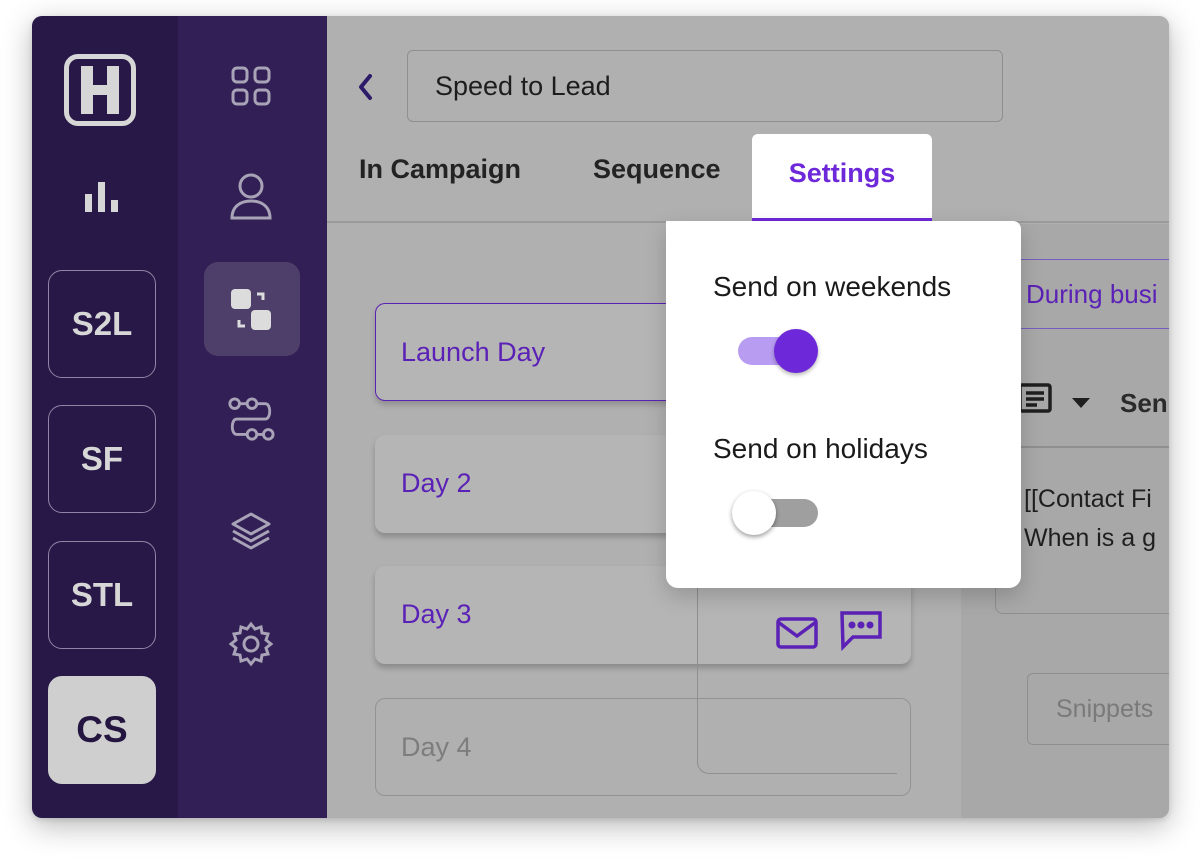 This screenshot has width=1200, height=865. What do you see at coordinates (366, 89) in the screenshot?
I see `back-chevron-icon` at bounding box center [366, 89].